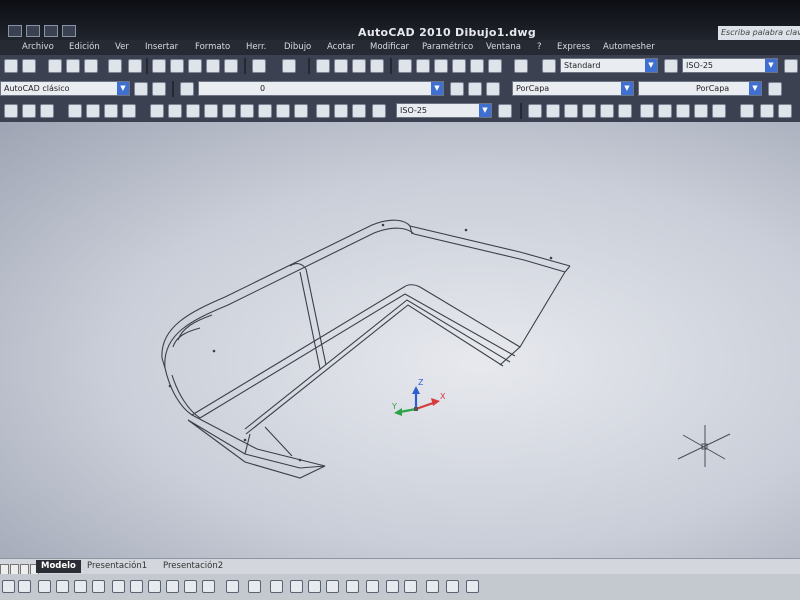 The height and width of the screenshot is (600, 800). I want to click on menu-automesher: Automesher, so click(629, 47).